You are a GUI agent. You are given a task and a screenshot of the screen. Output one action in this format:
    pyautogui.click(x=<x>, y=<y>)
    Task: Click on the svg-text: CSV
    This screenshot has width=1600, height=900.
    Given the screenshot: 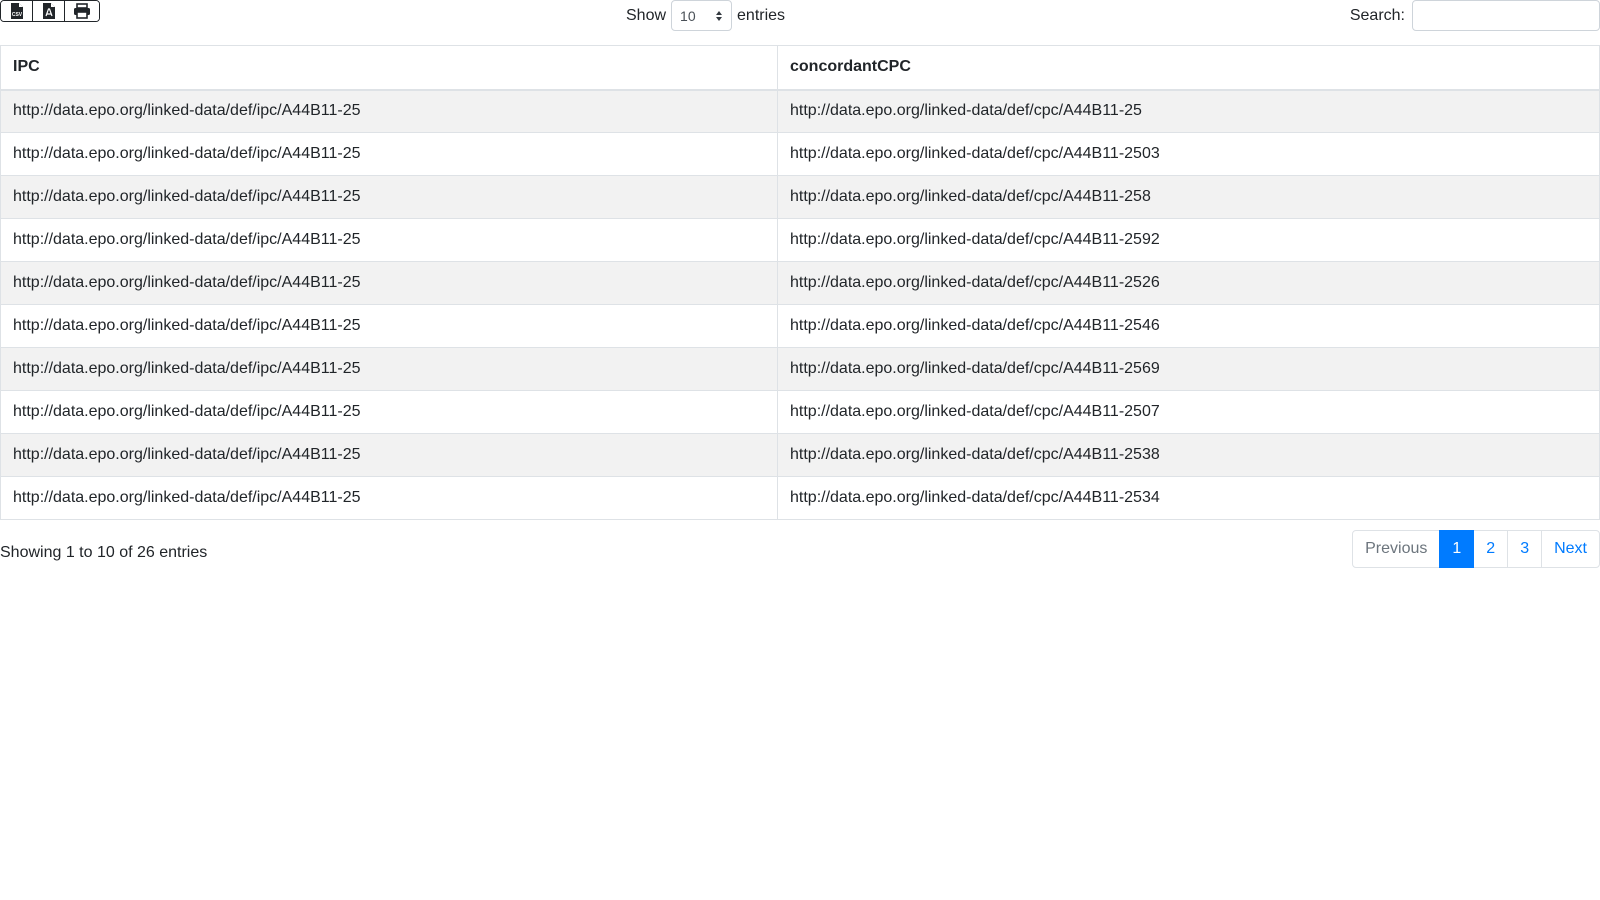 What is the action you would take?
    pyautogui.click(x=16, y=15)
    